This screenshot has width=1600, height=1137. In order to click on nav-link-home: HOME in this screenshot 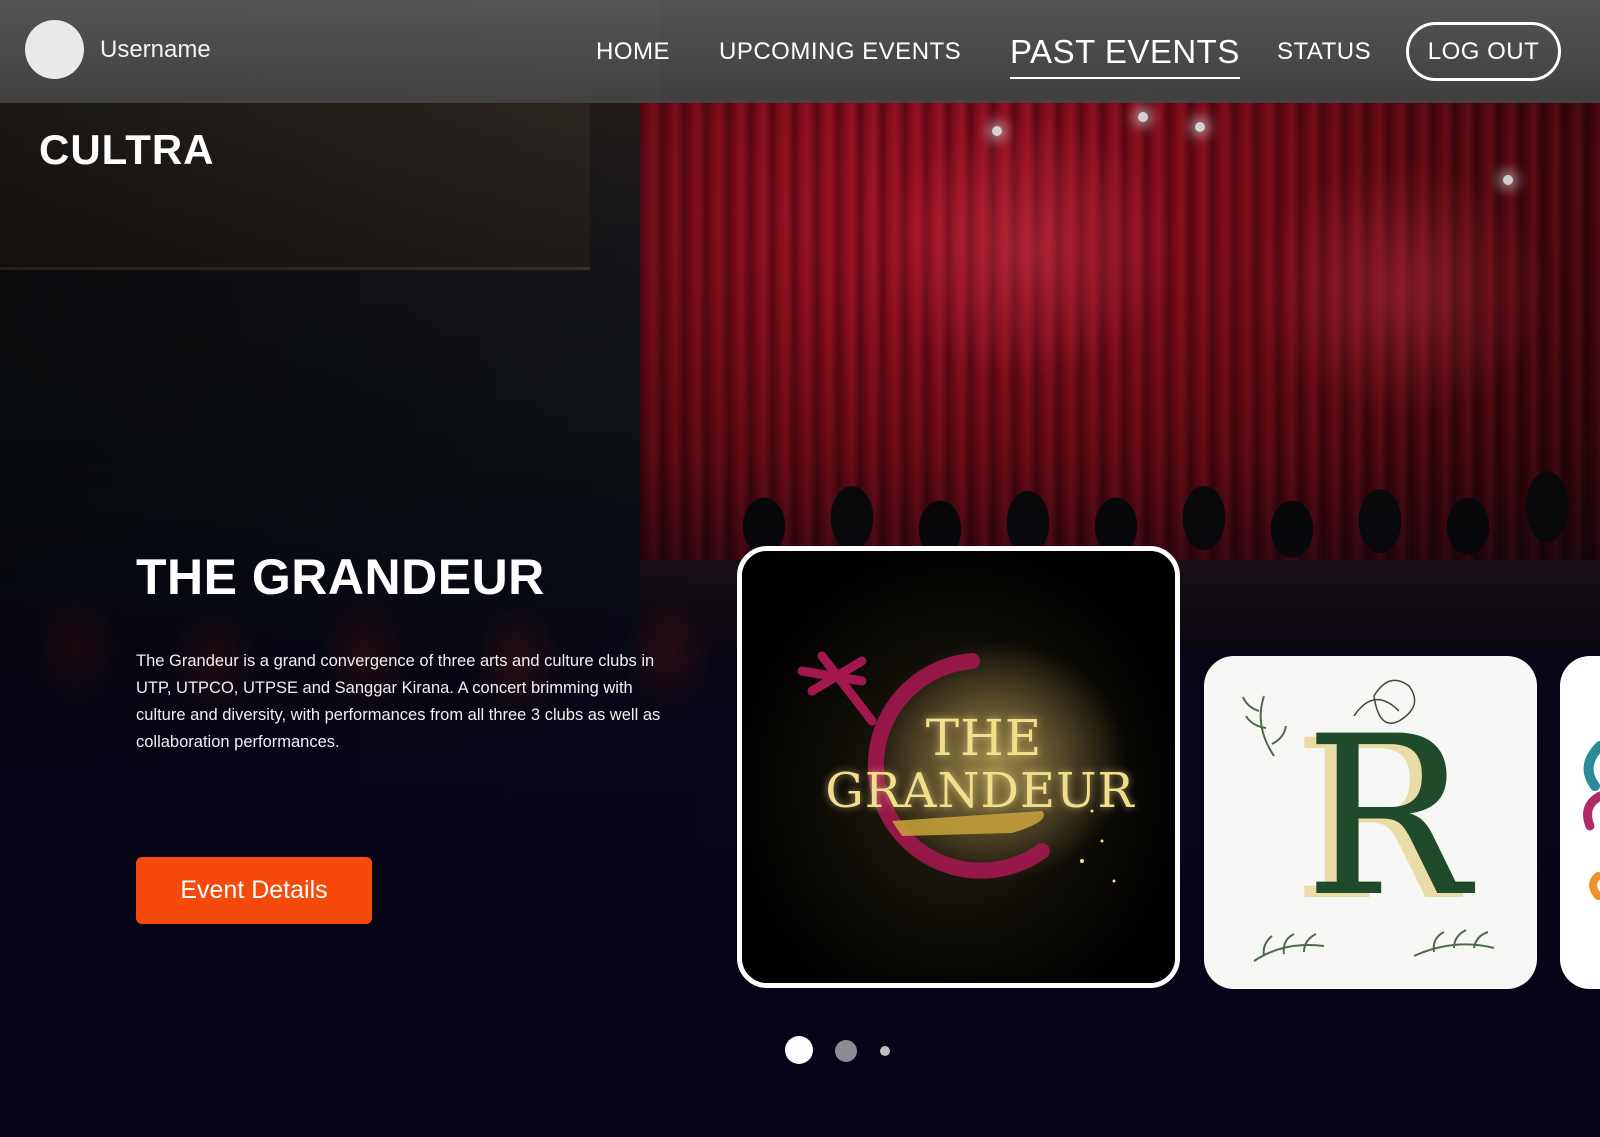, I will do `click(633, 52)`.